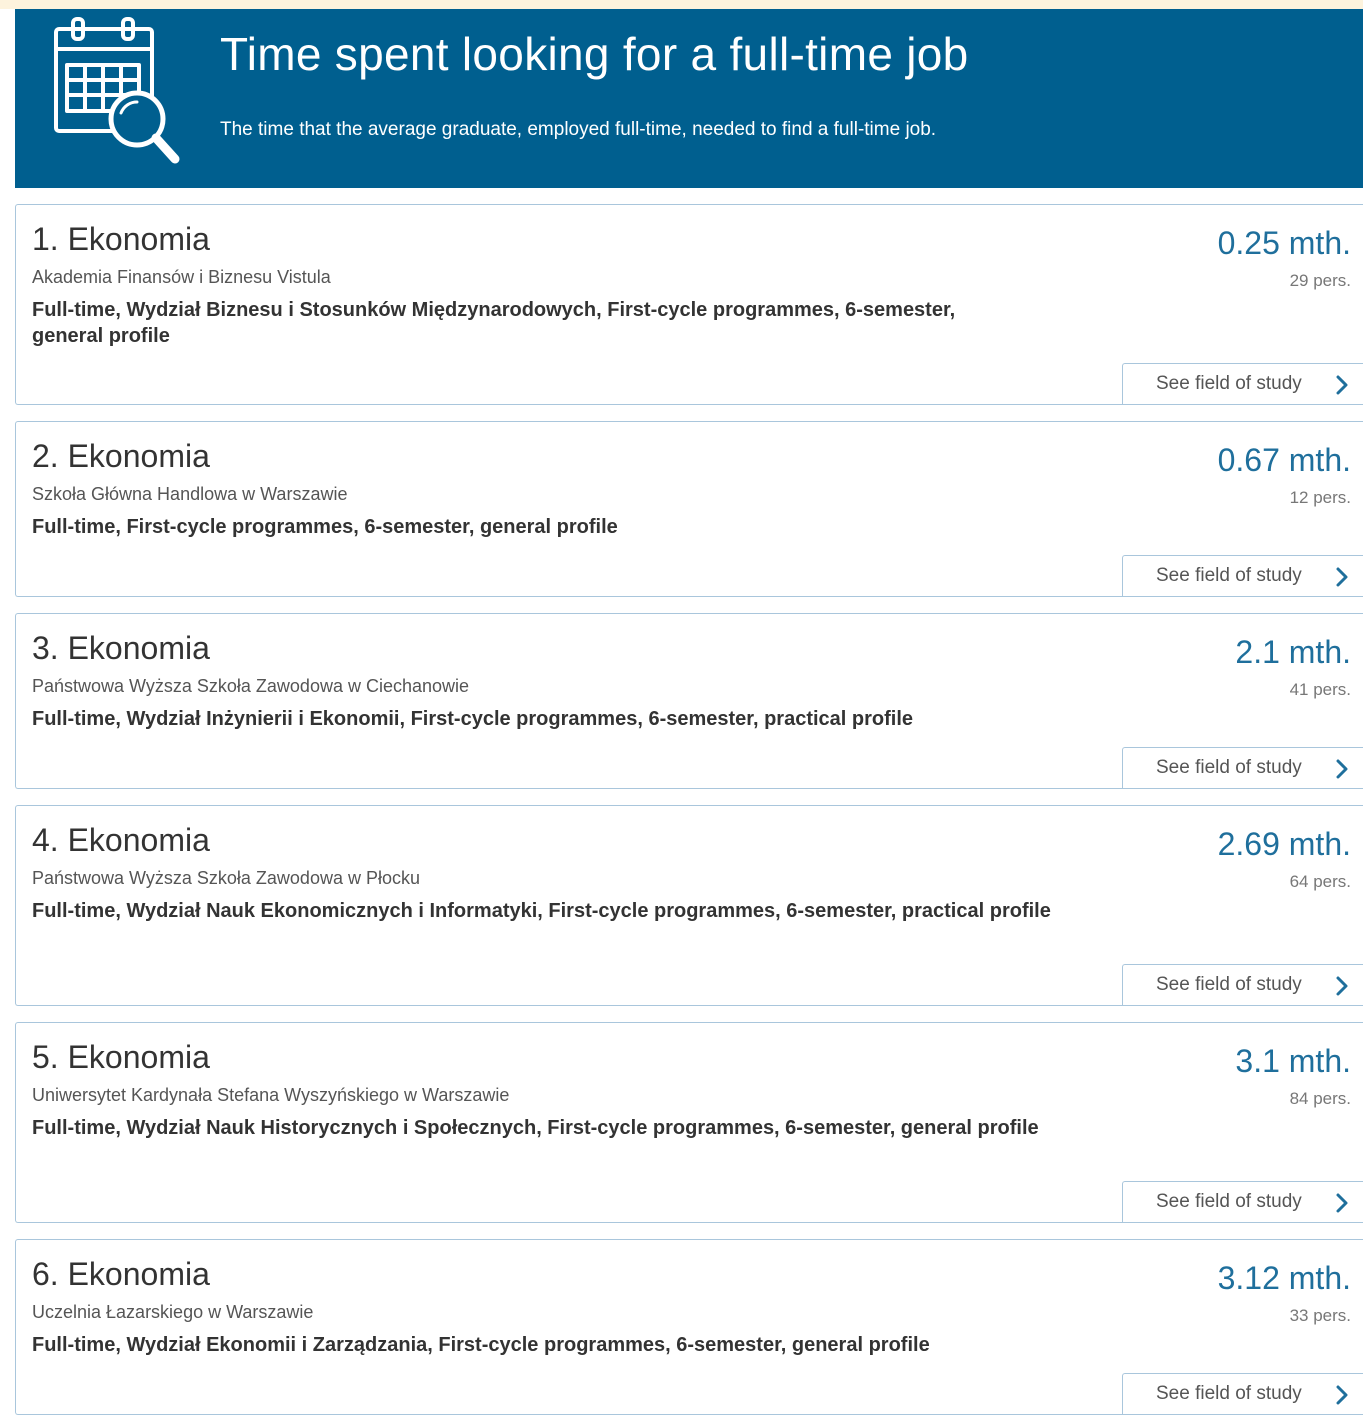 The image size is (1363, 1415). What do you see at coordinates (1320, 280) in the screenshot?
I see `people-count: 29 pers.` at bounding box center [1320, 280].